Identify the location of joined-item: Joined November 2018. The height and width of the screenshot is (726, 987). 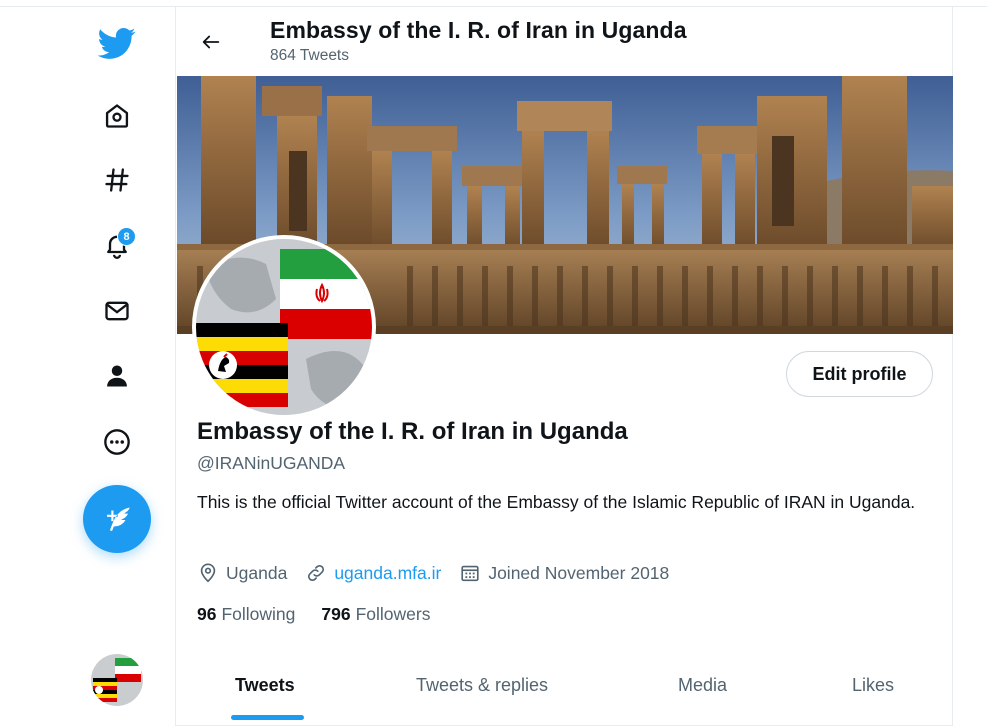
(564, 573).